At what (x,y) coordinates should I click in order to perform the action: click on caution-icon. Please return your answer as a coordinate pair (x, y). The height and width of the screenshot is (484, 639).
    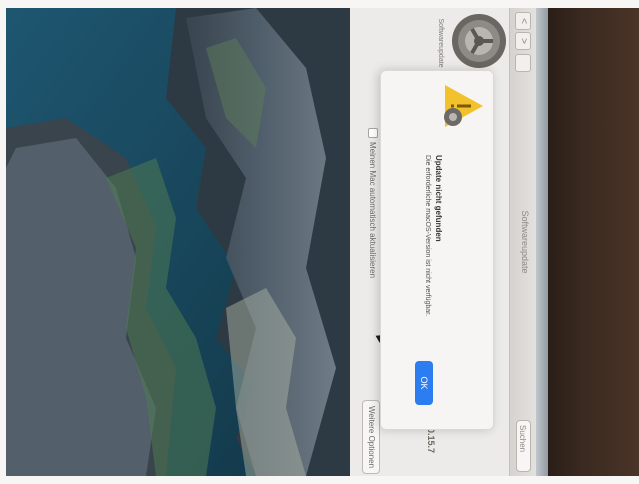
    Looking at the image, I should click on (463, 106).